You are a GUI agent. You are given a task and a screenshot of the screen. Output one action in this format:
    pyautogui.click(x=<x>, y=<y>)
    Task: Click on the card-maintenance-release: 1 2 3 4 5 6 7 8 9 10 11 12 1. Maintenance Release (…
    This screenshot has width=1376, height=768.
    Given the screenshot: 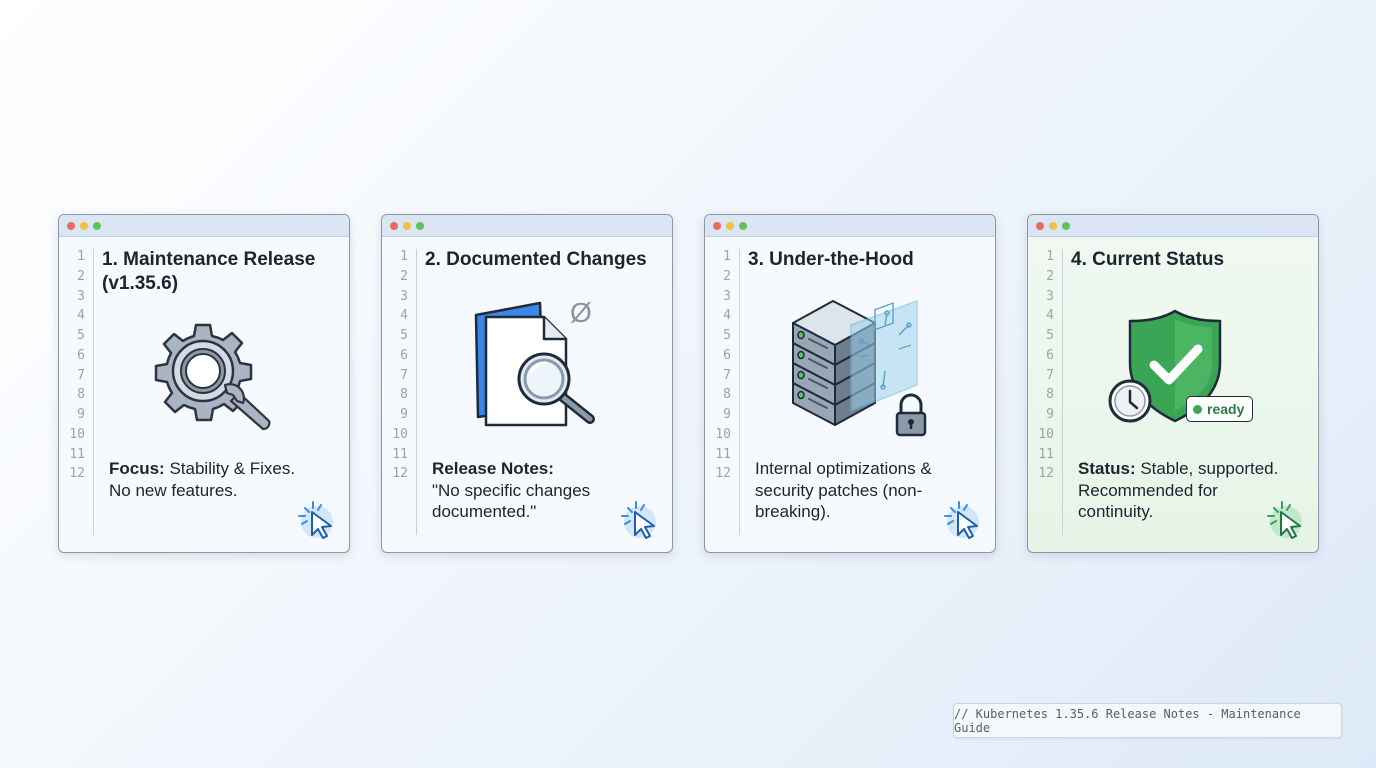 What is the action you would take?
    pyautogui.click(x=204, y=383)
    